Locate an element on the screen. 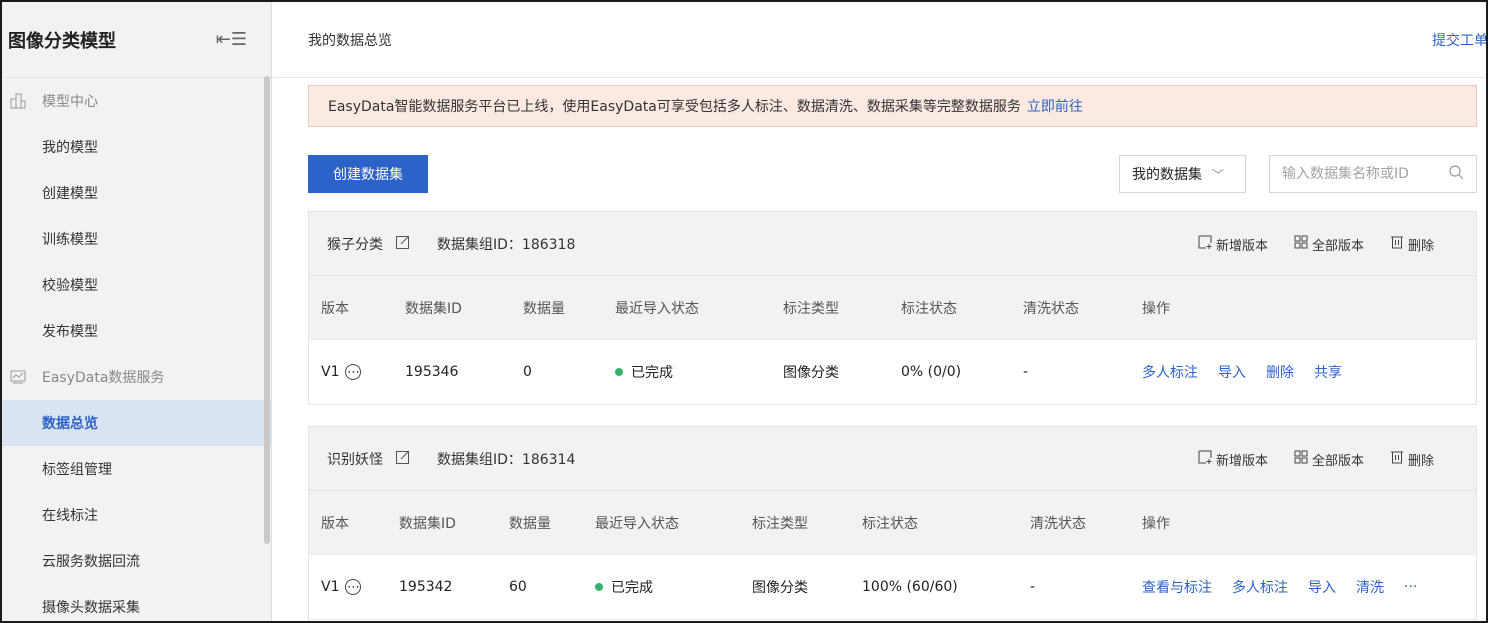 The width and height of the screenshot is (1488, 623). create-dataset-button: 创建数据集 is located at coordinates (368, 174).